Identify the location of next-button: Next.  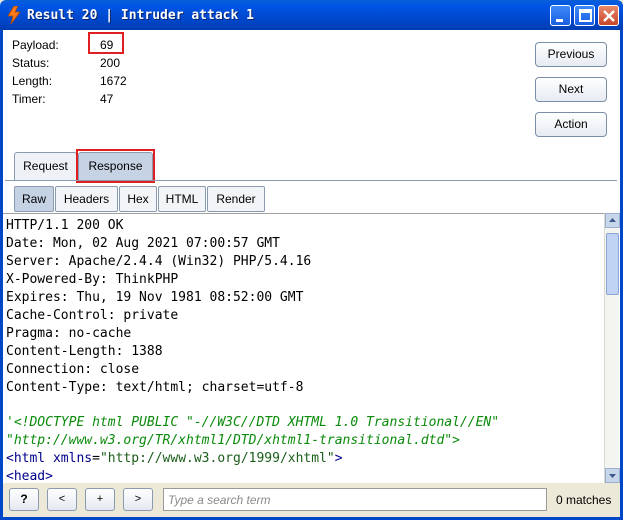
(571, 89).